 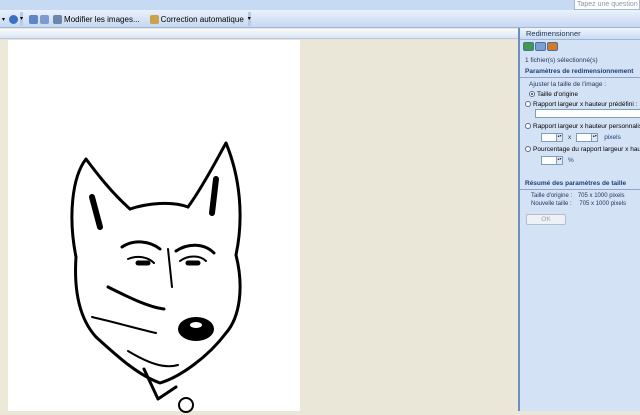 I want to click on resize-params-heading: Paramètres de redimensionnement, so click(x=579, y=71).